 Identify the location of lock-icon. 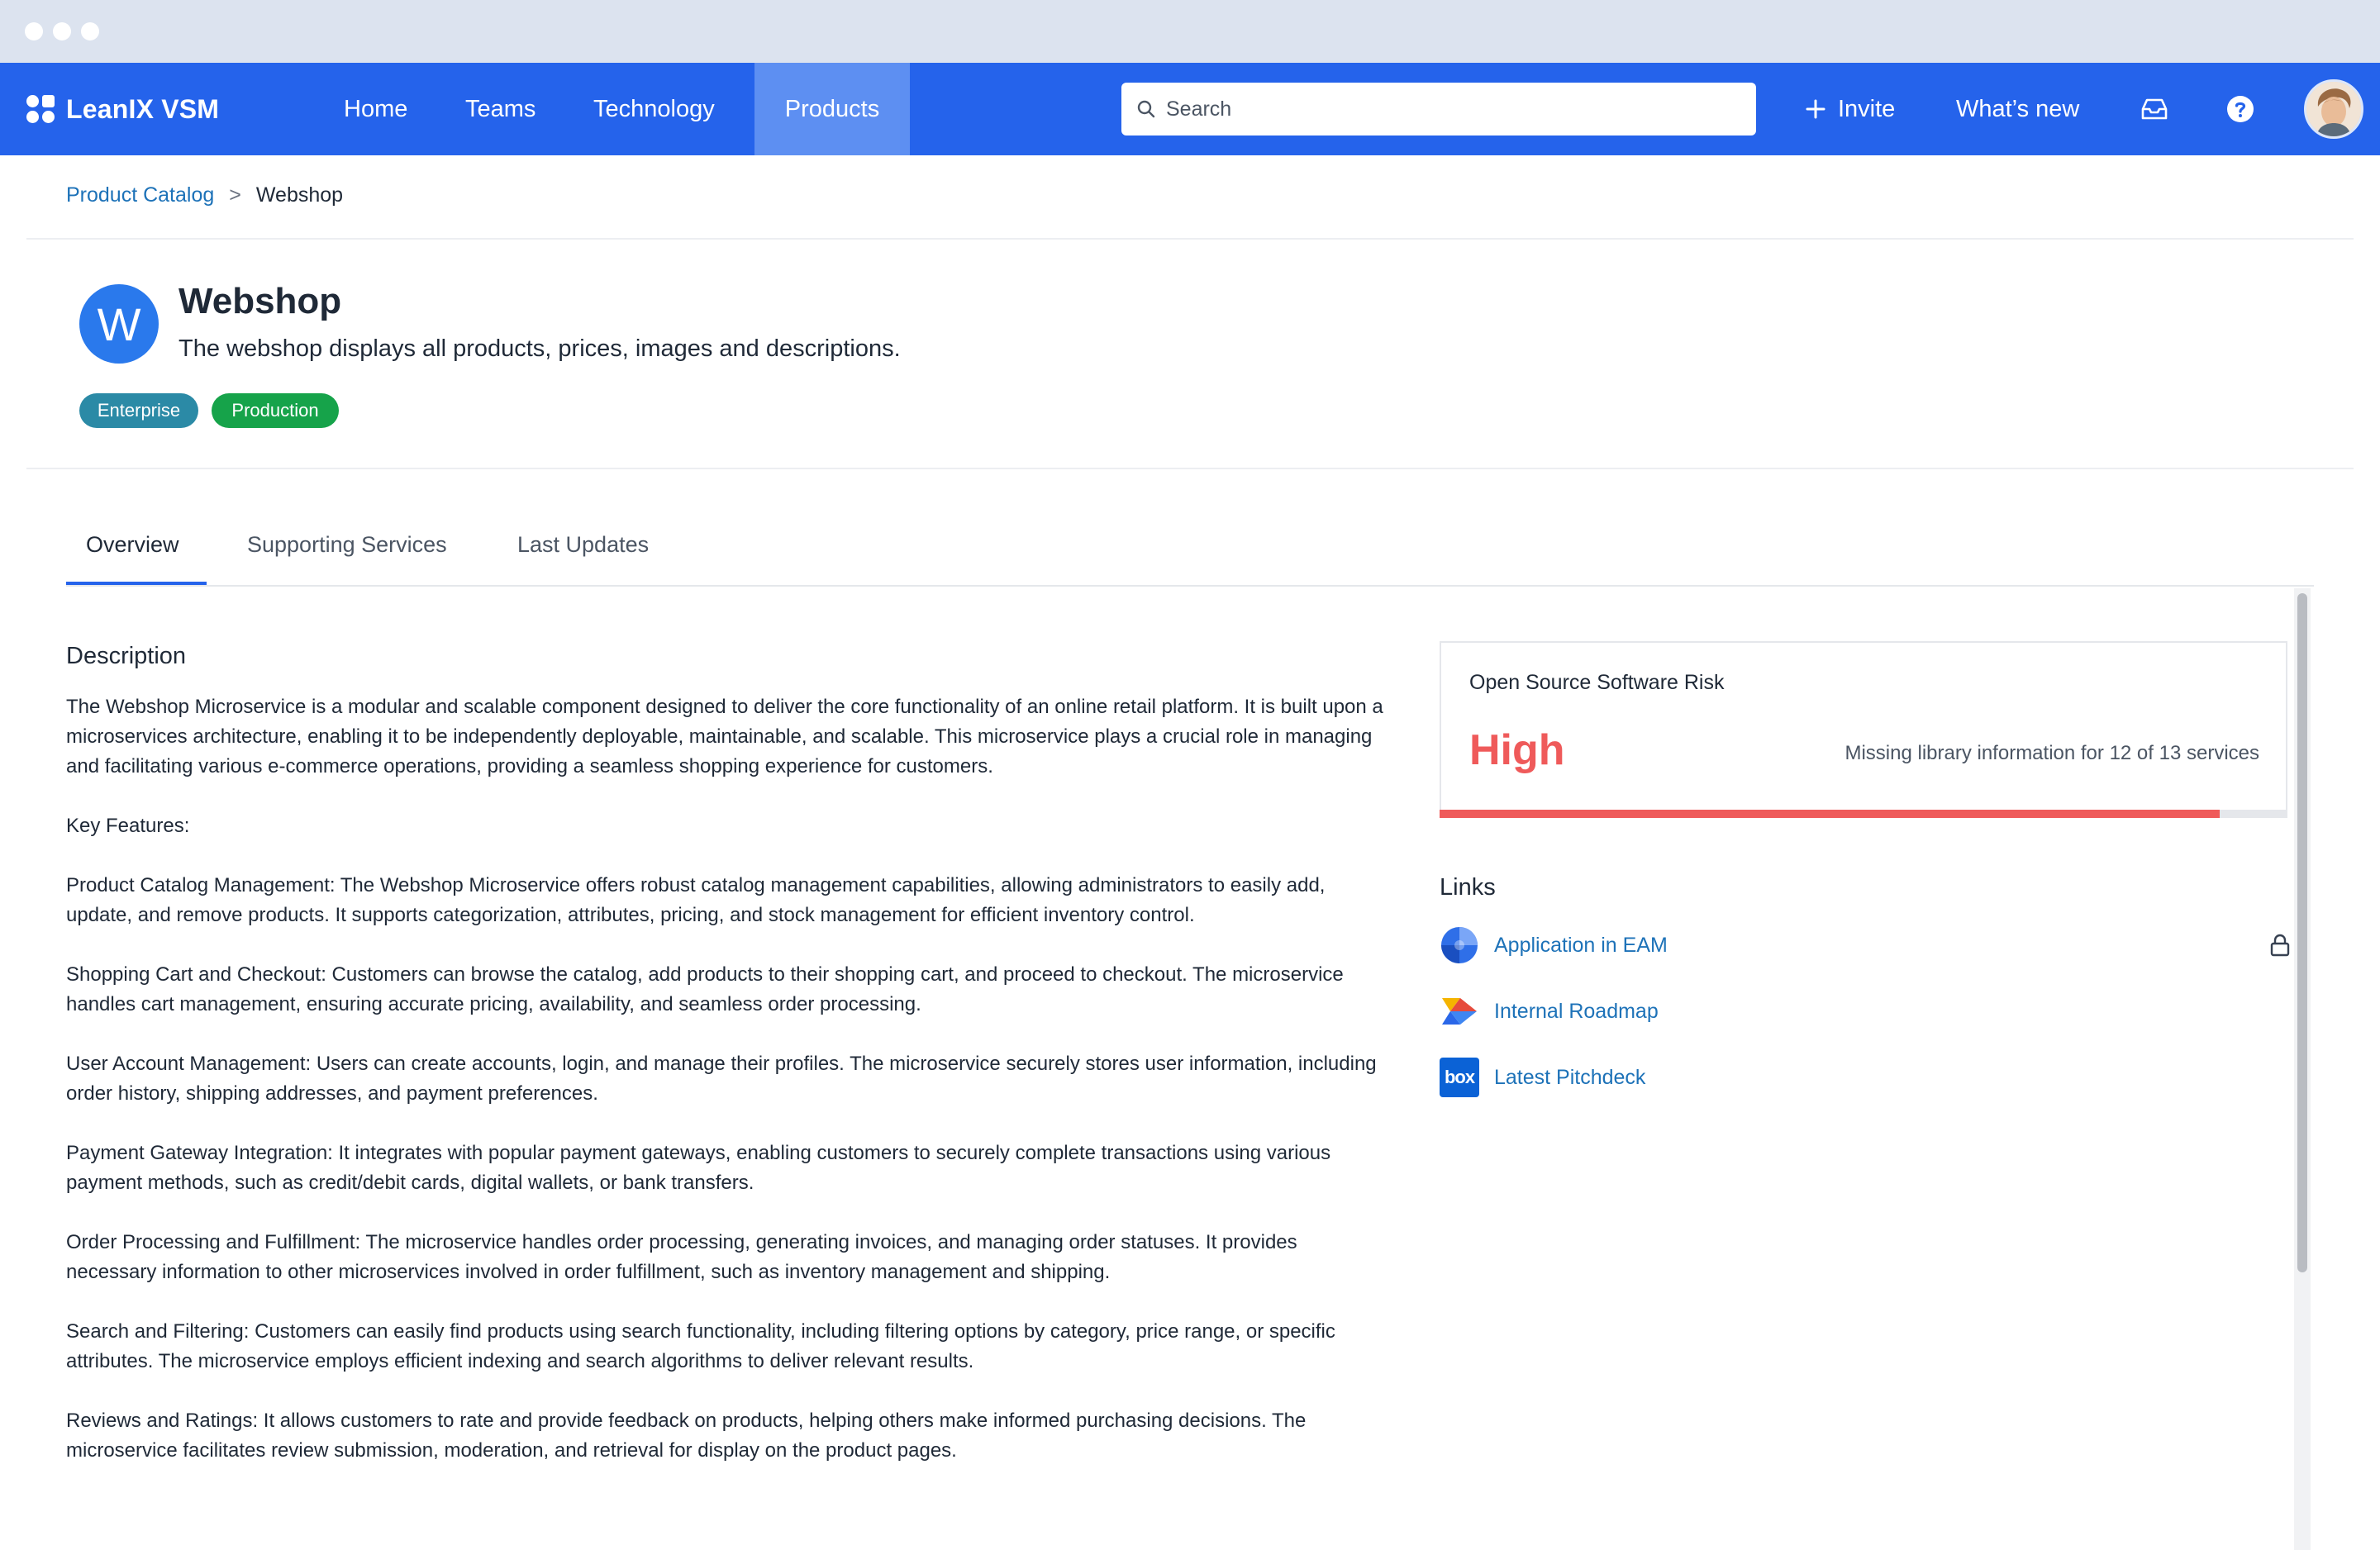
(2280, 945).